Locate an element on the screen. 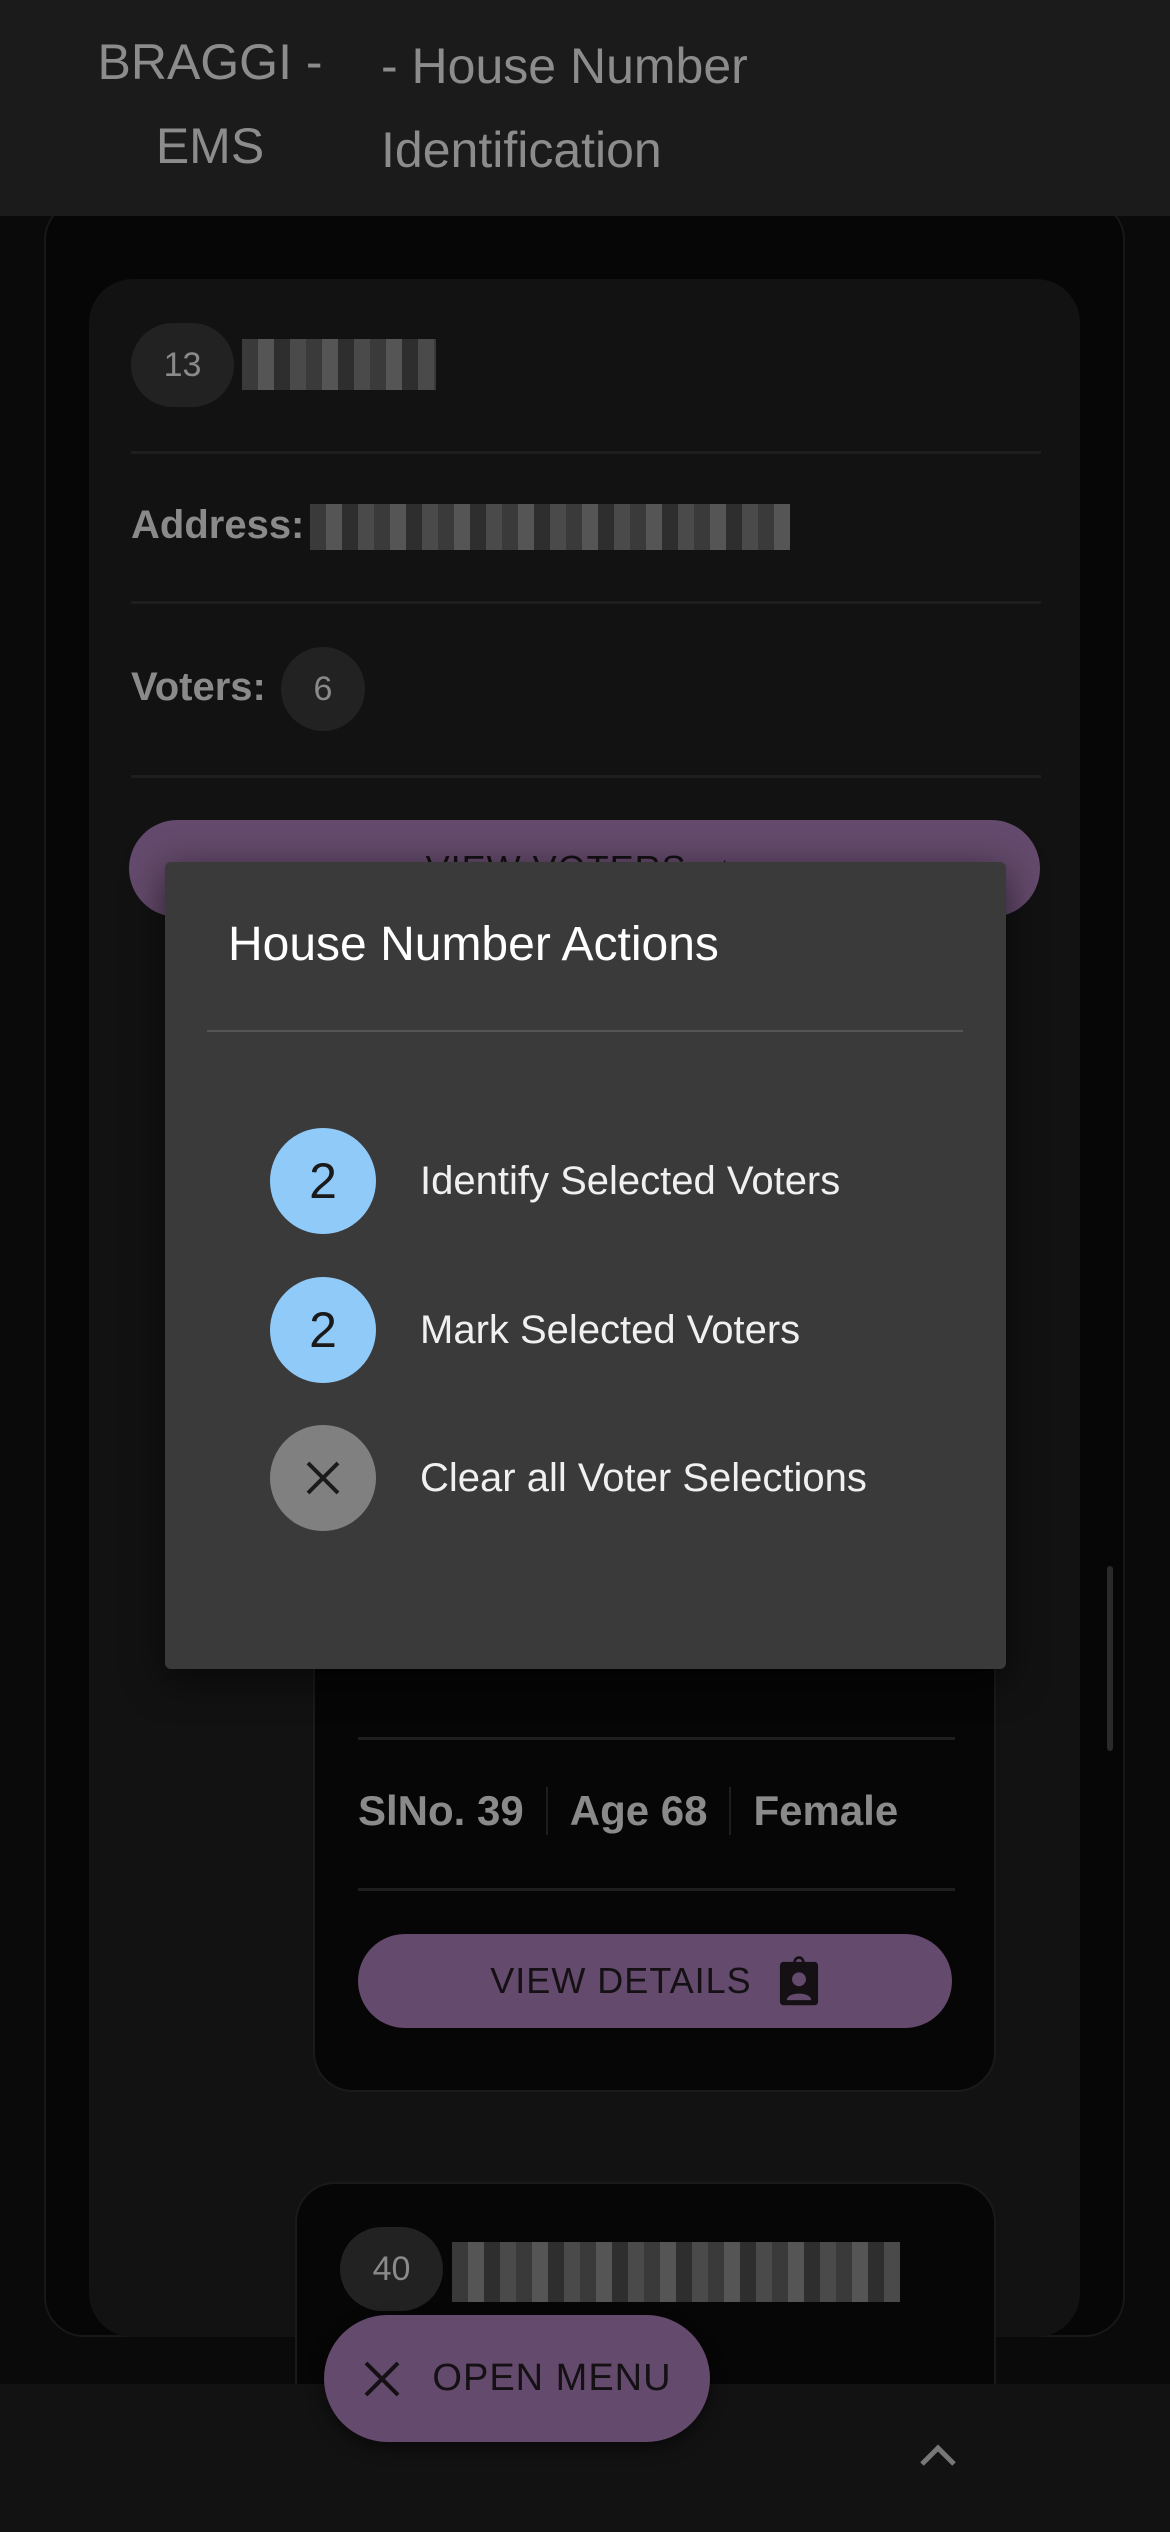 Image resolution: width=1170 pixels, height=2532 pixels. item-label: Clear all Voter Selections is located at coordinates (643, 1477).